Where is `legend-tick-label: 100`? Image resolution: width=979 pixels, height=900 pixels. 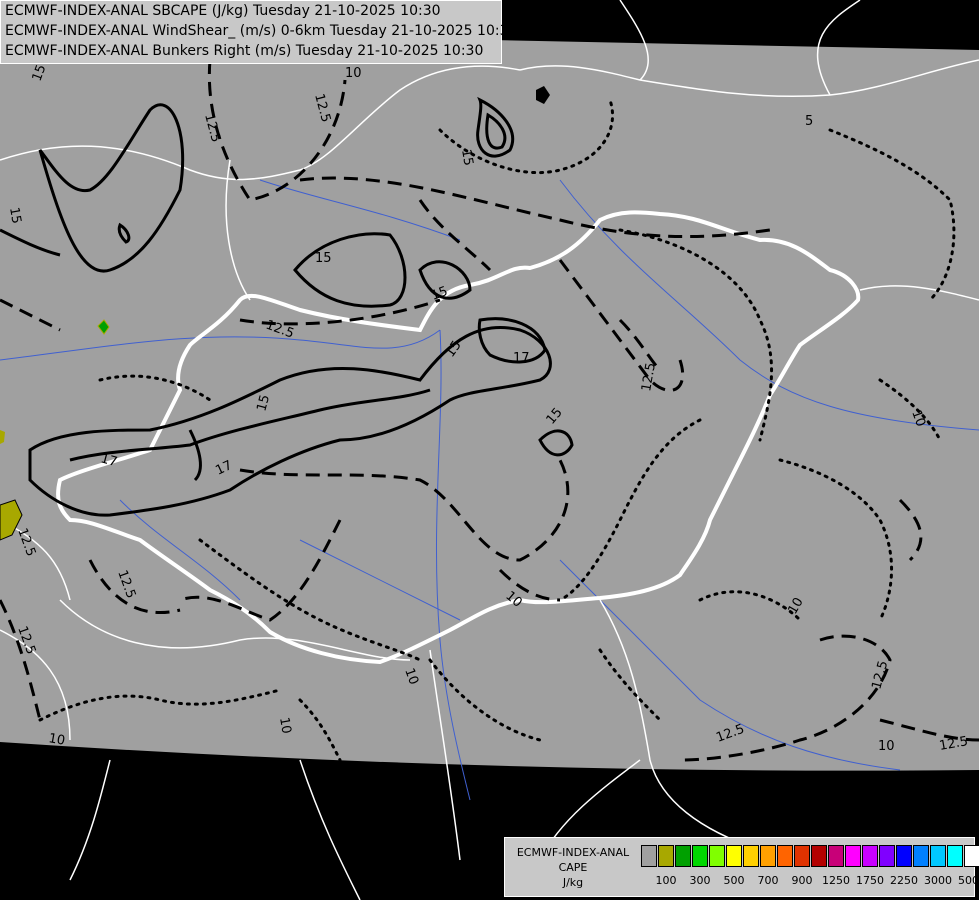 legend-tick-label: 100 is located at coordinates (666, 880).